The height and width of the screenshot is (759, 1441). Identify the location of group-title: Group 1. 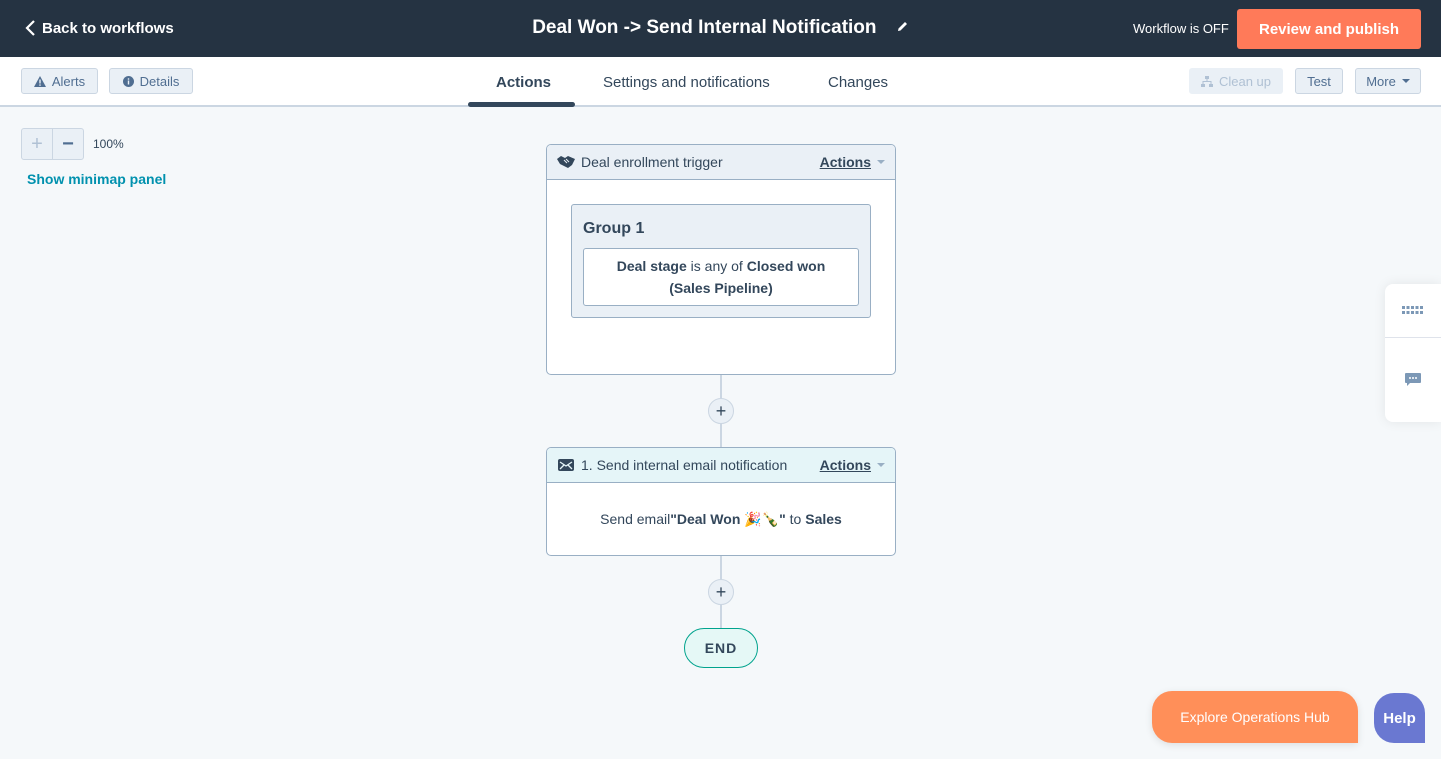
(614, 228).